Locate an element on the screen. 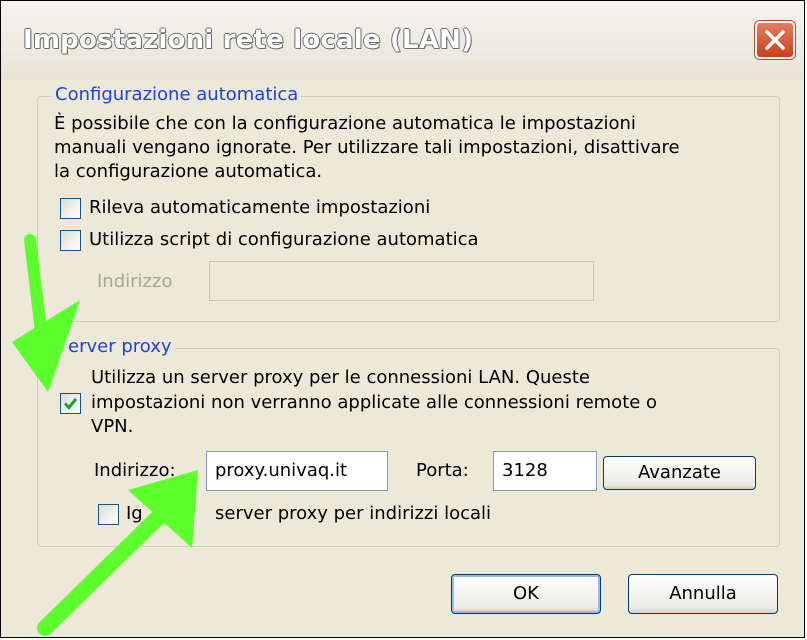 This screenshot has width=807, height=640. diagonal-arrow-annotation is located at coordinates (117, 553).